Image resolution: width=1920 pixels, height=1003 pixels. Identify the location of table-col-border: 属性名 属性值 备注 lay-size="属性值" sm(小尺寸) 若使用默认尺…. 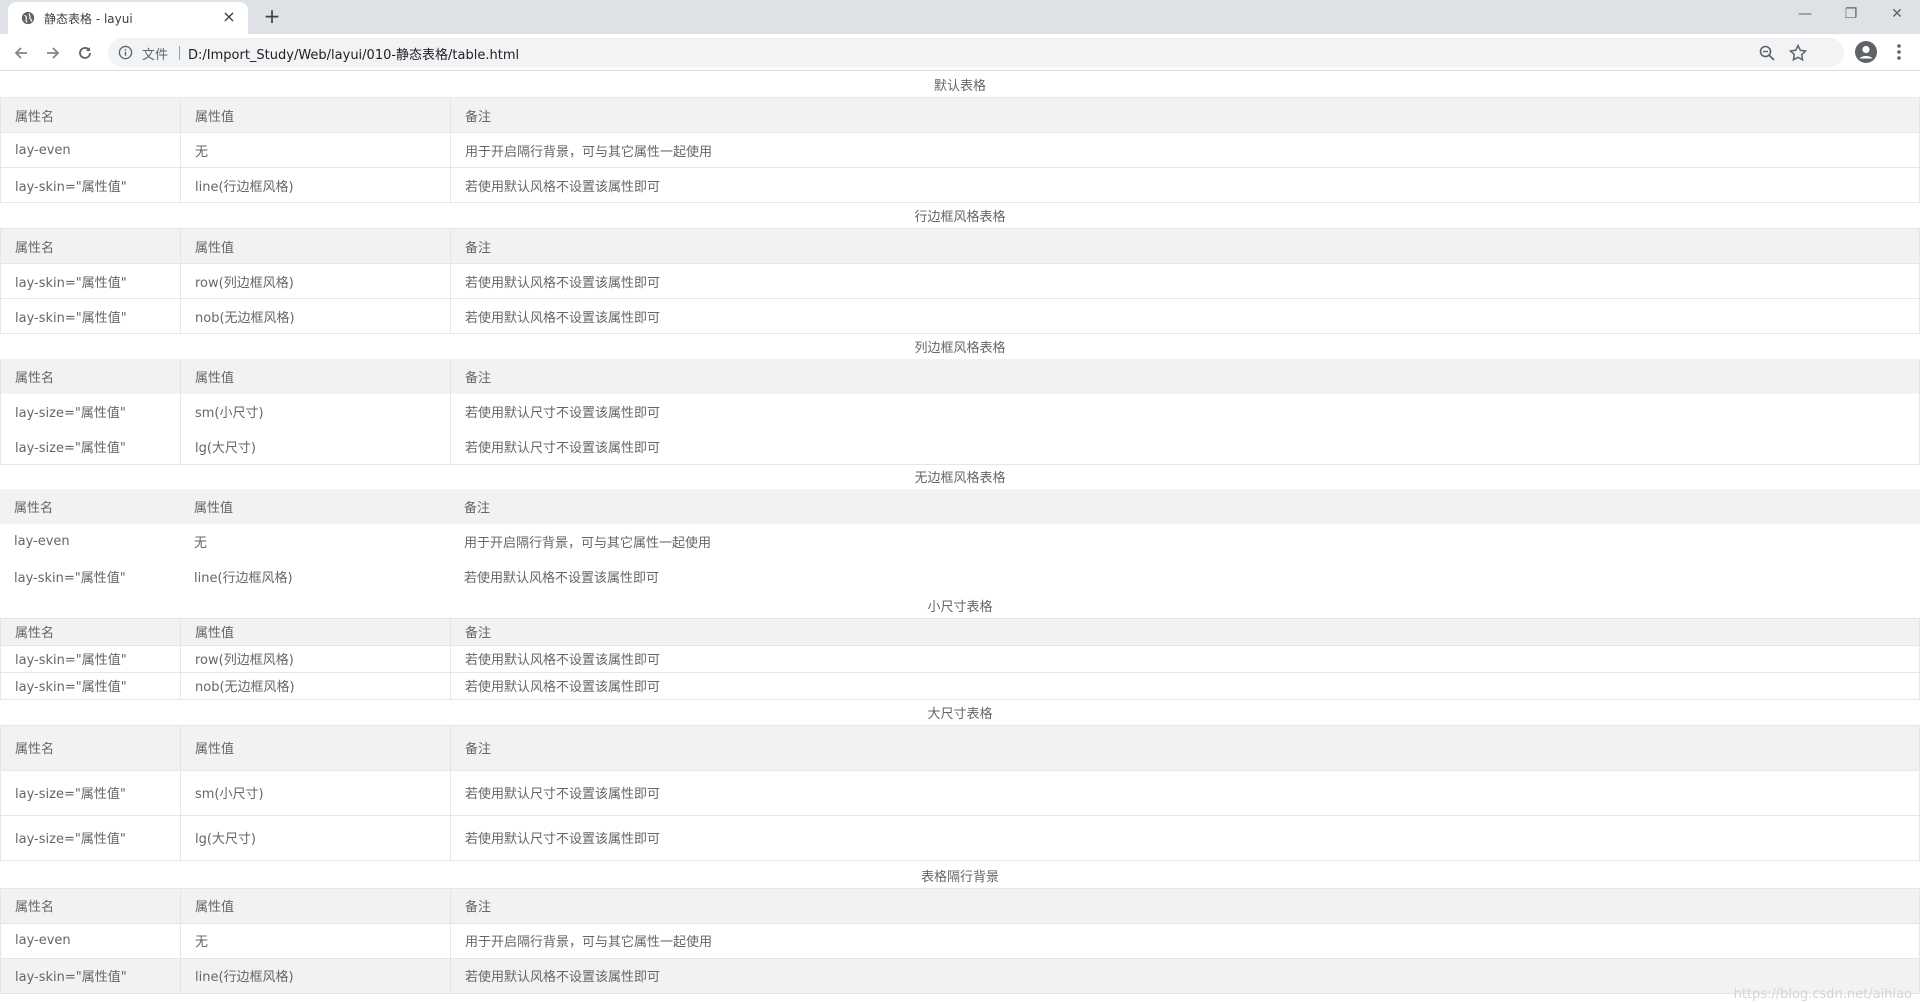
(960, 412).